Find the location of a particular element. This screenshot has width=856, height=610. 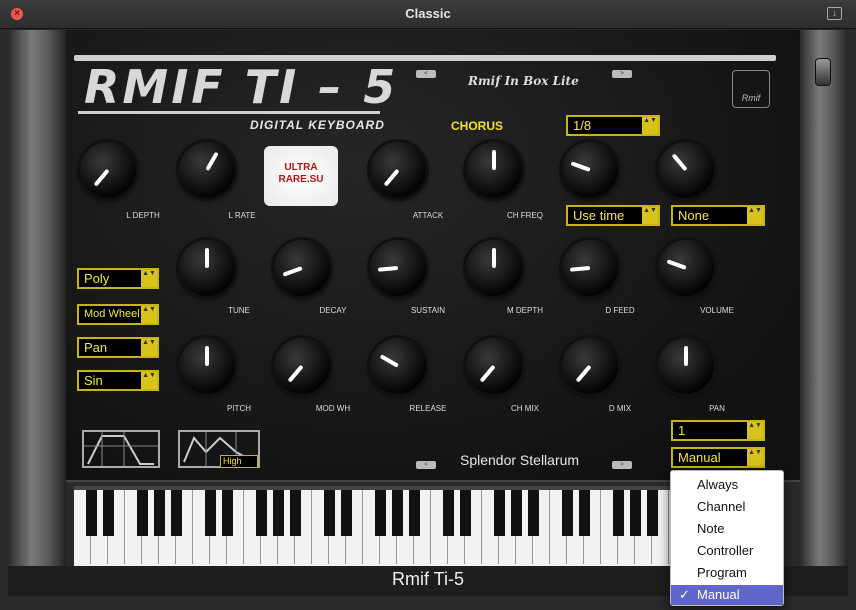

label-pan: PAN is located at coordinates (717, 408).